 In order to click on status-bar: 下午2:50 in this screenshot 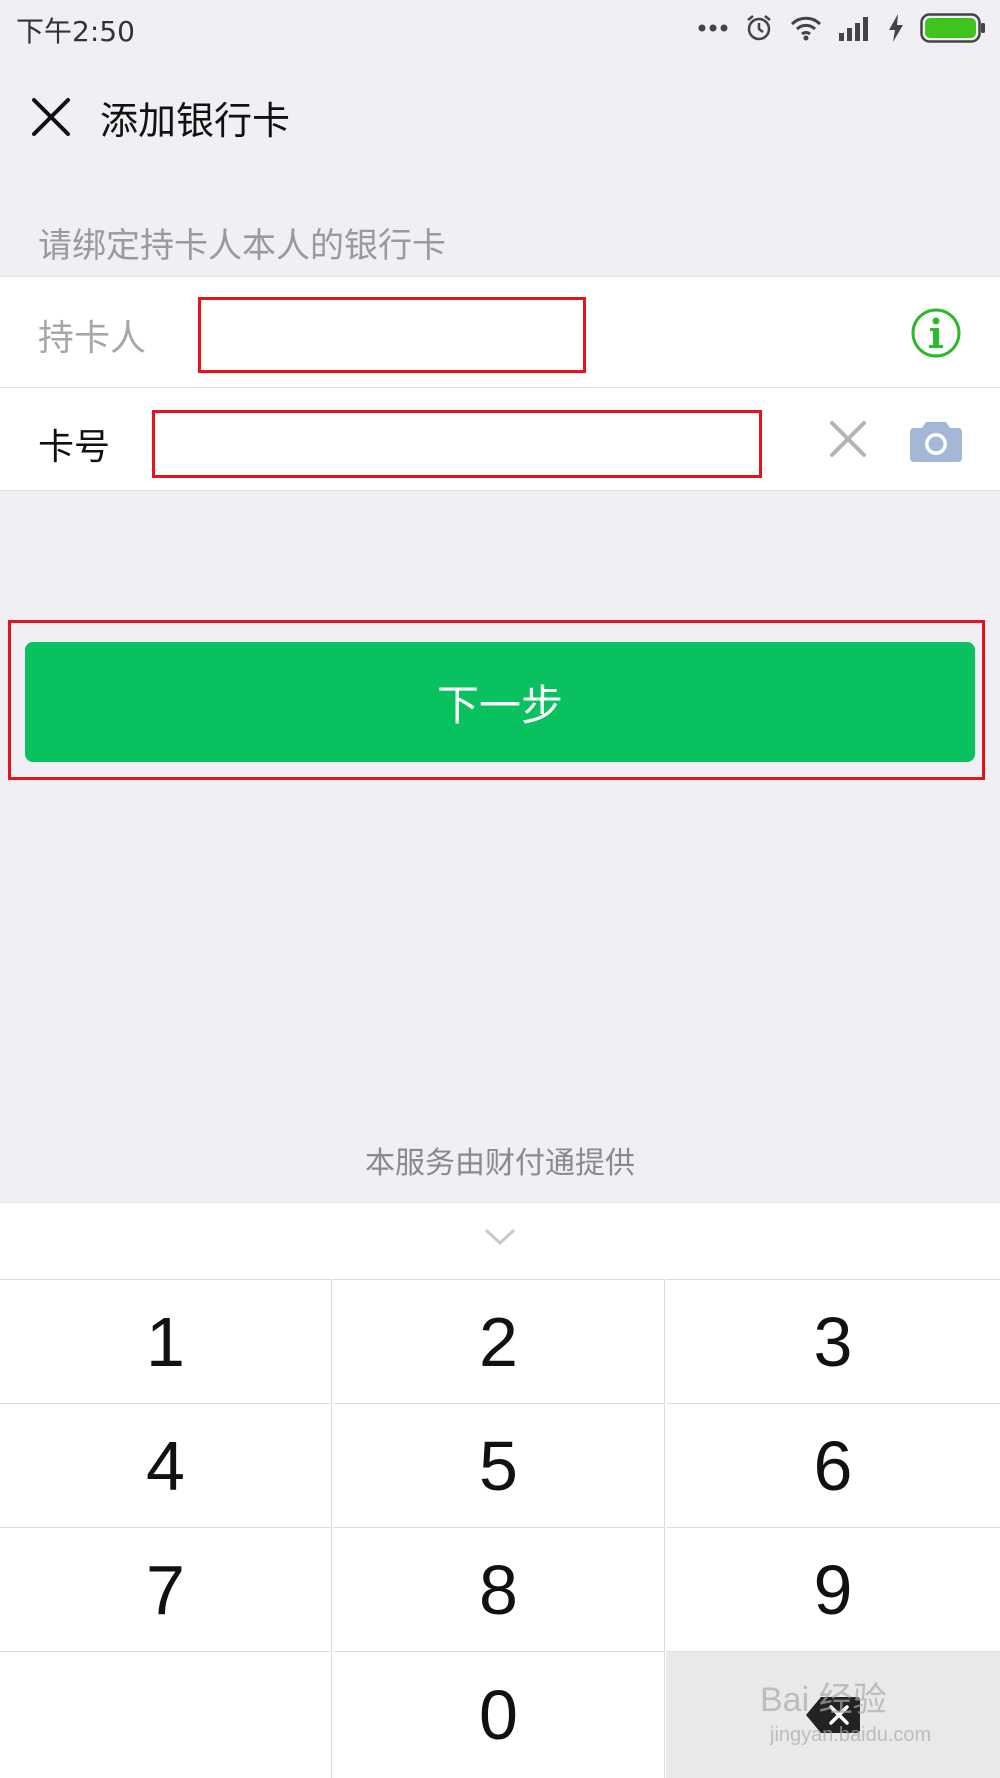, I will do `click(500, 28)`.